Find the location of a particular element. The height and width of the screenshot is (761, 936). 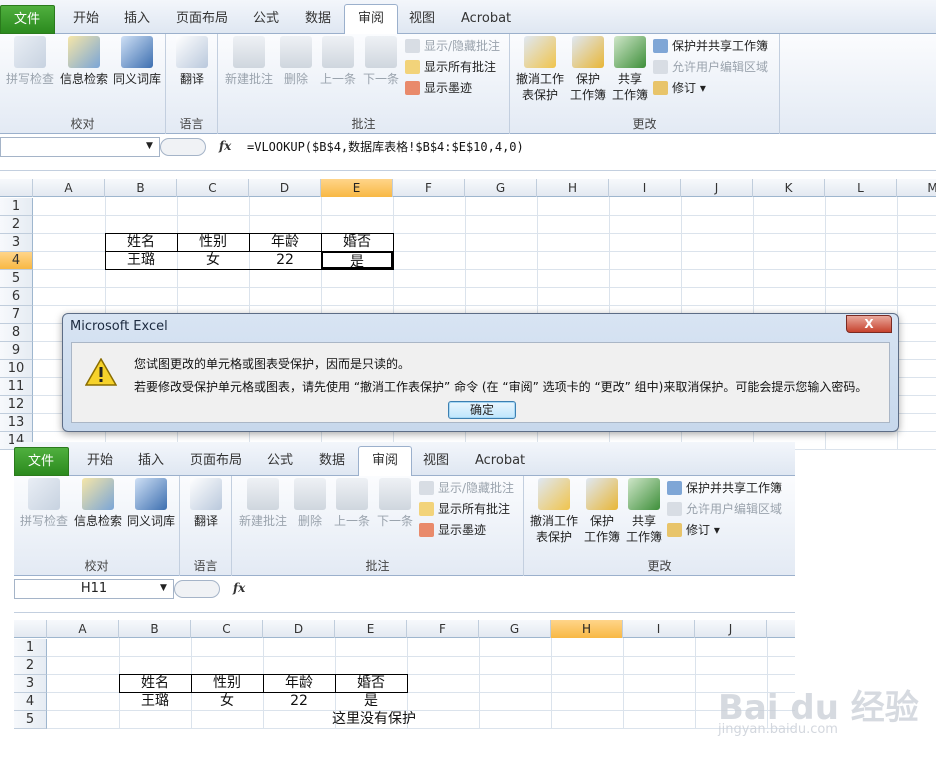

row-header: 5 is located at coordinates (30, 720).